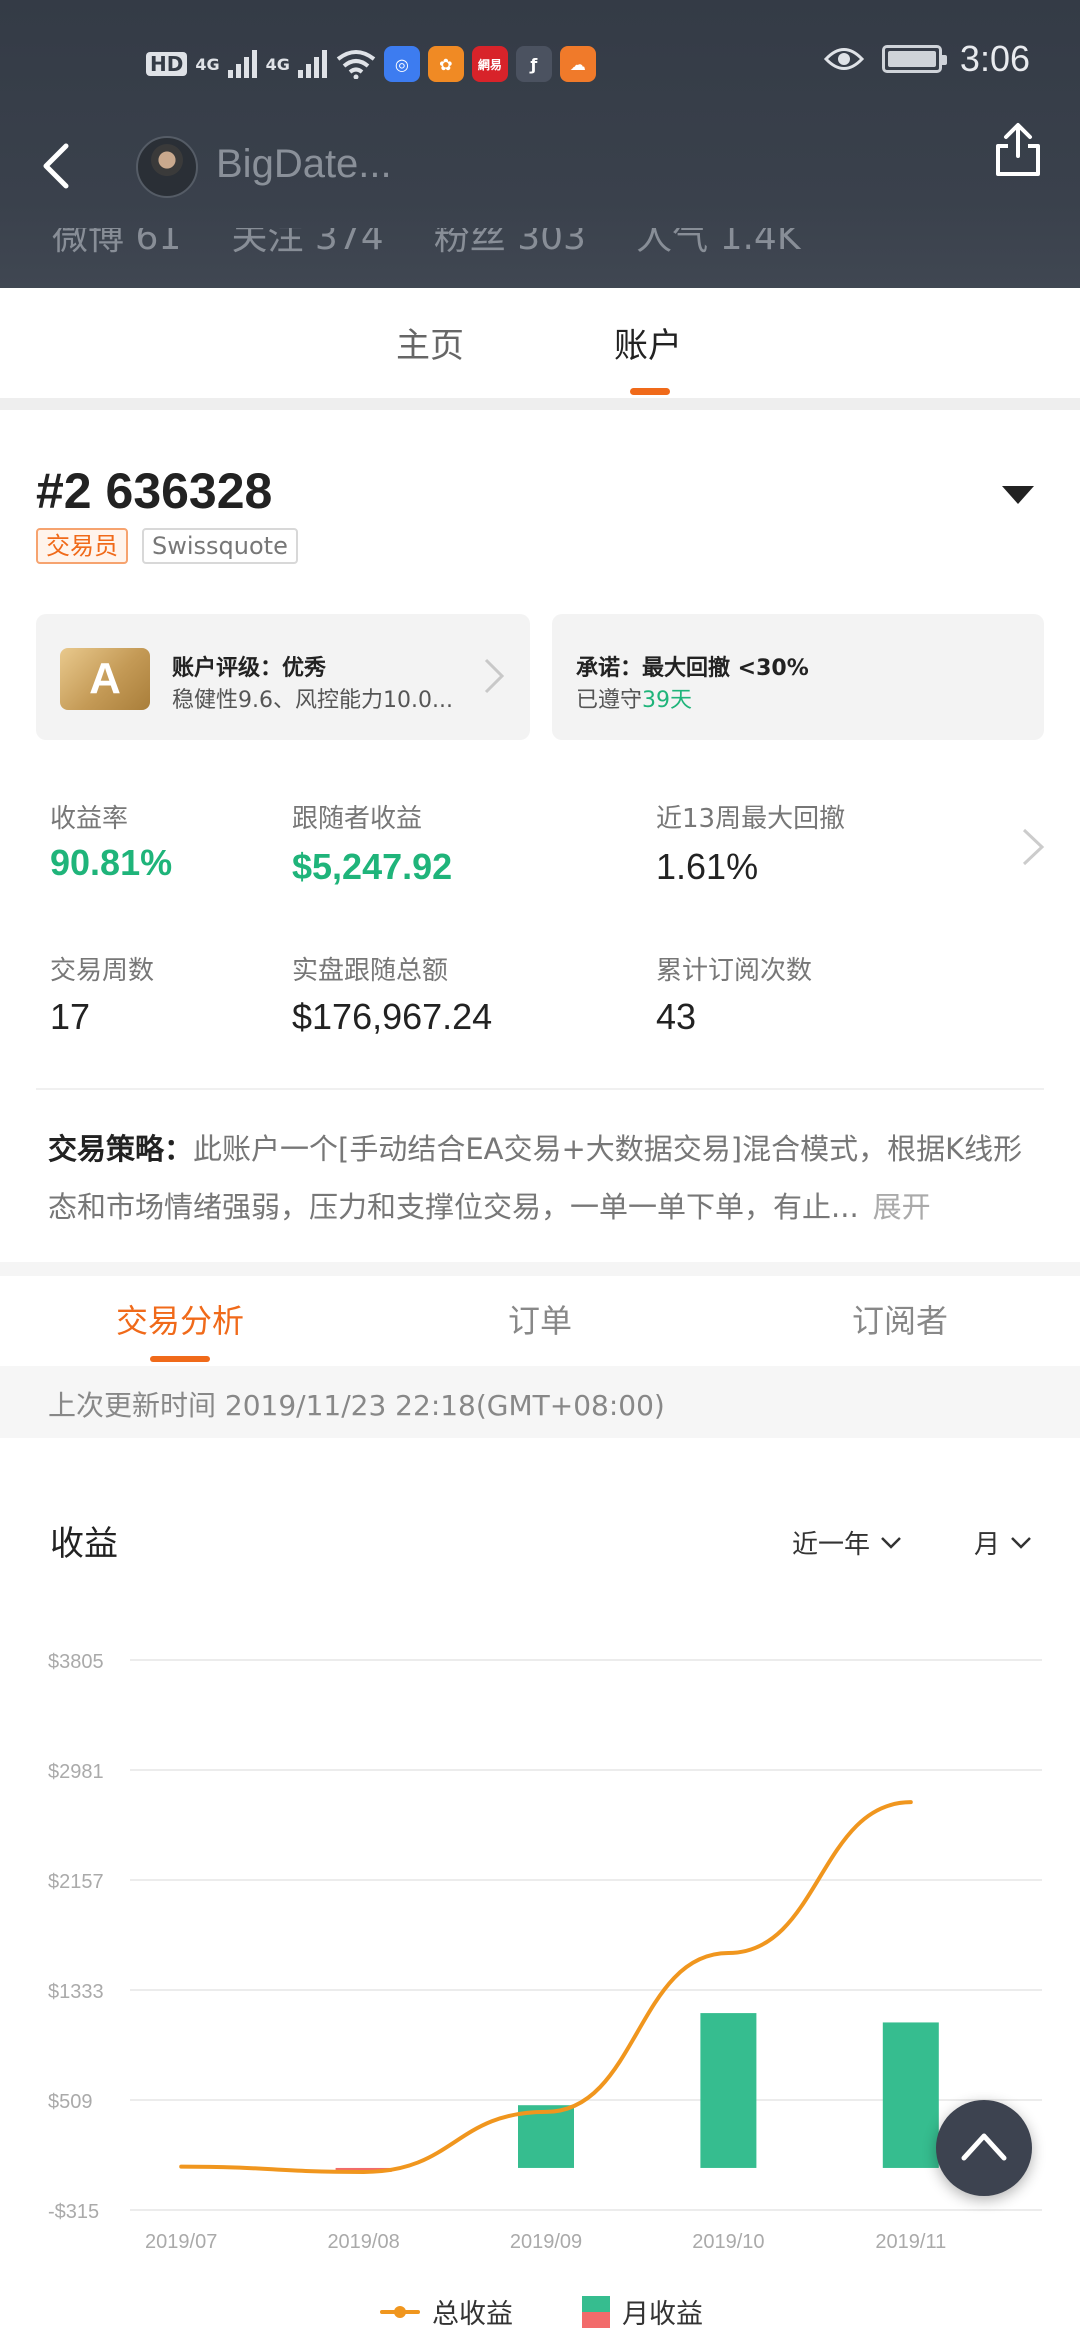 This screenshot has width=1080, height=2340. Describe the element at coordinates (831, 1545) in the screenshot. I see `period-filter-label: 近一年` at that location.